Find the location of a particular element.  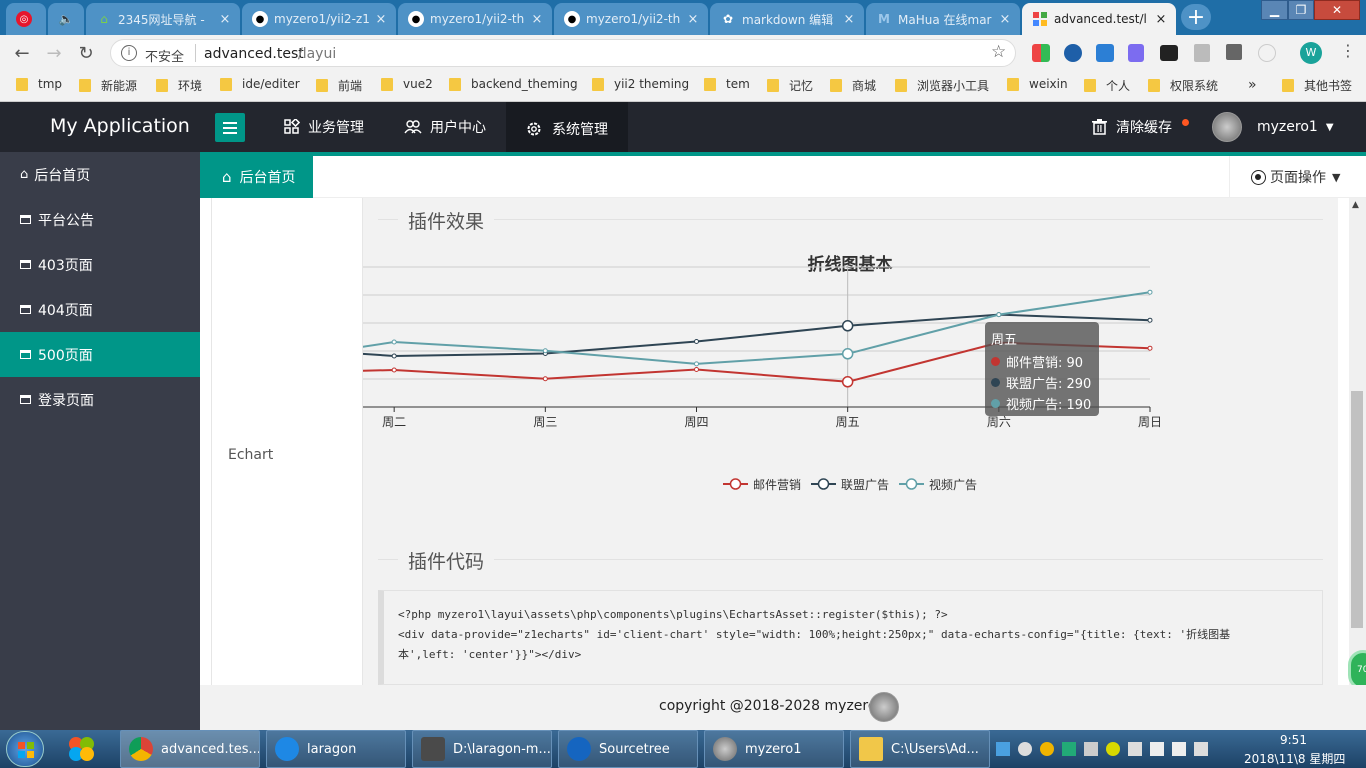

browser-tab-active: advanced.test/l × is located at coordinates (1099, 19).